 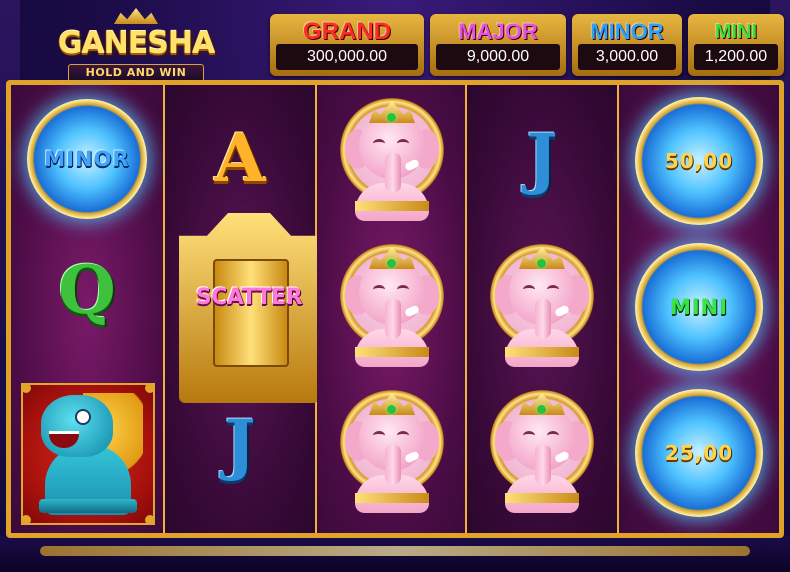 I want to click on coin-value: 25,00, so click(x=699, y=453).